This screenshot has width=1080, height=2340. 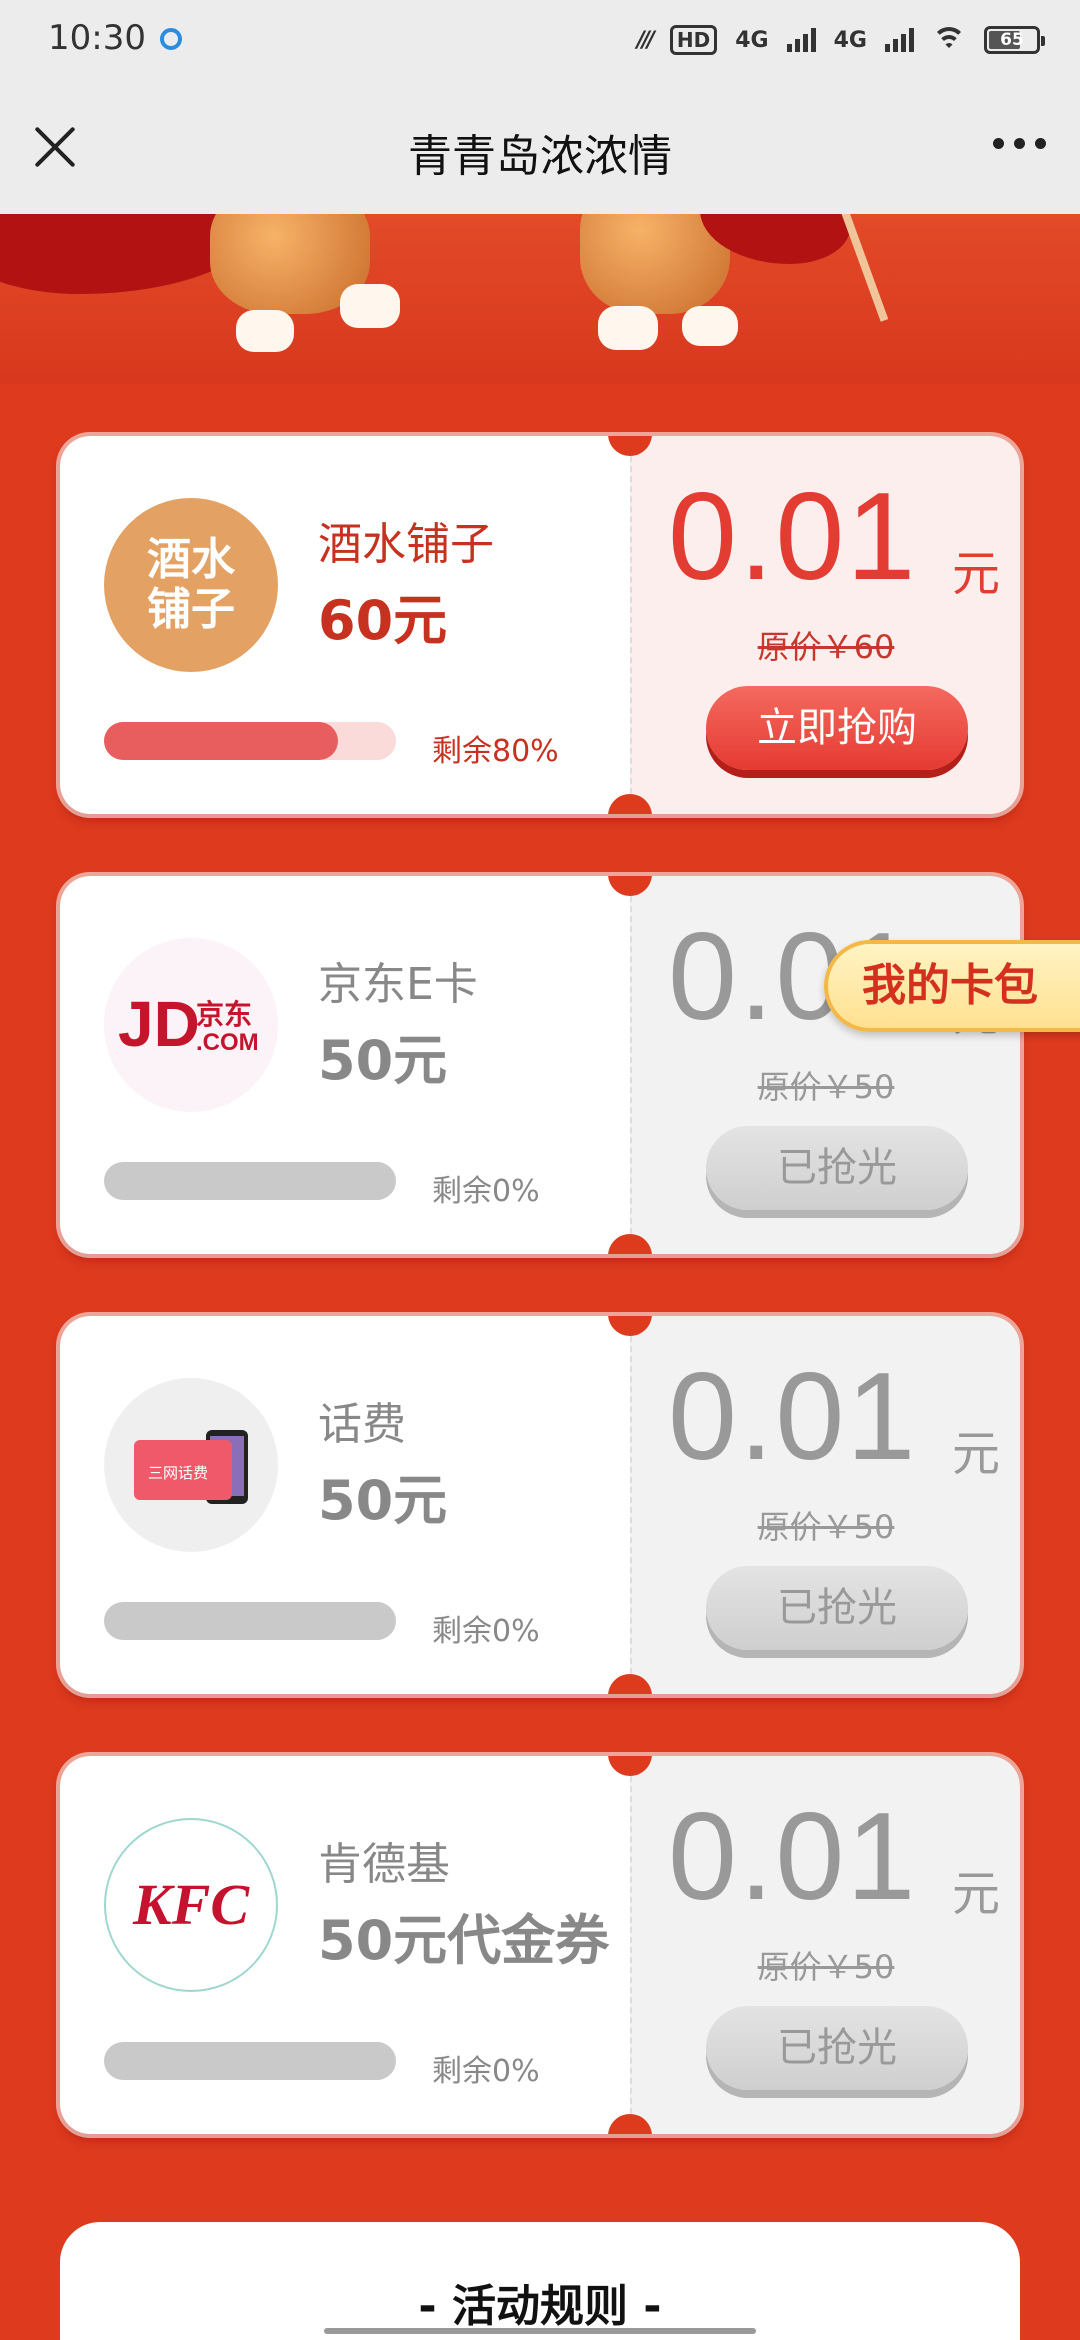 I want to click on banner-stick, so click(x=864, y=268).